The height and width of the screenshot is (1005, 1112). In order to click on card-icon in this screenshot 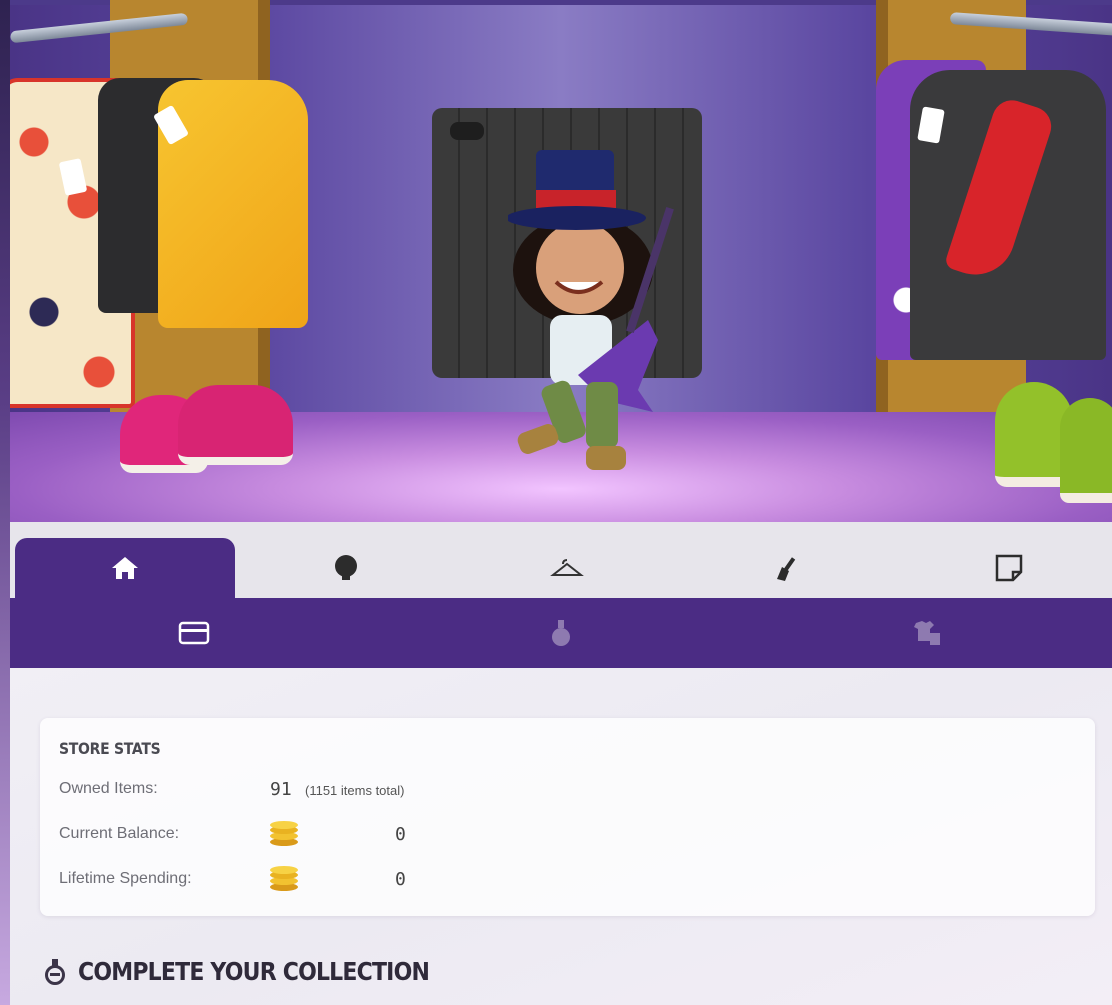, I will do `click(193, 633)`.